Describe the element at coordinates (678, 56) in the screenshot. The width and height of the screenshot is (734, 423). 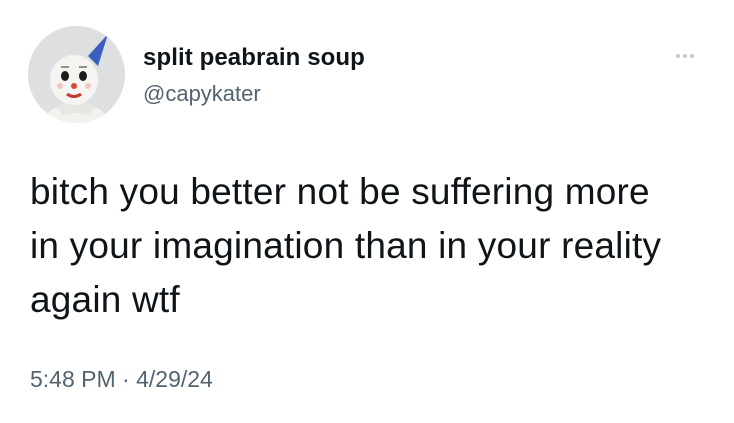
I see `more-options-icon` at that location.